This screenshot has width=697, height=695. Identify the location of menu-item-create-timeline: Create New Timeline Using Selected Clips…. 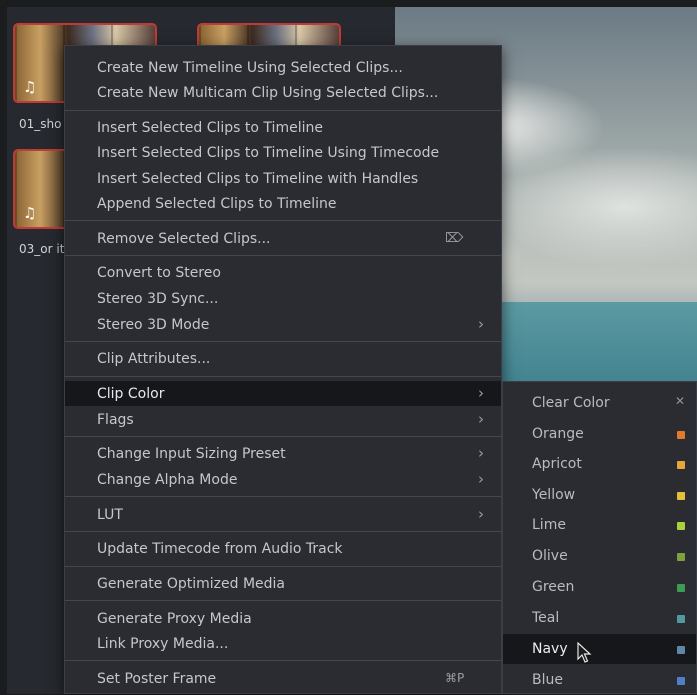
(283, 67).